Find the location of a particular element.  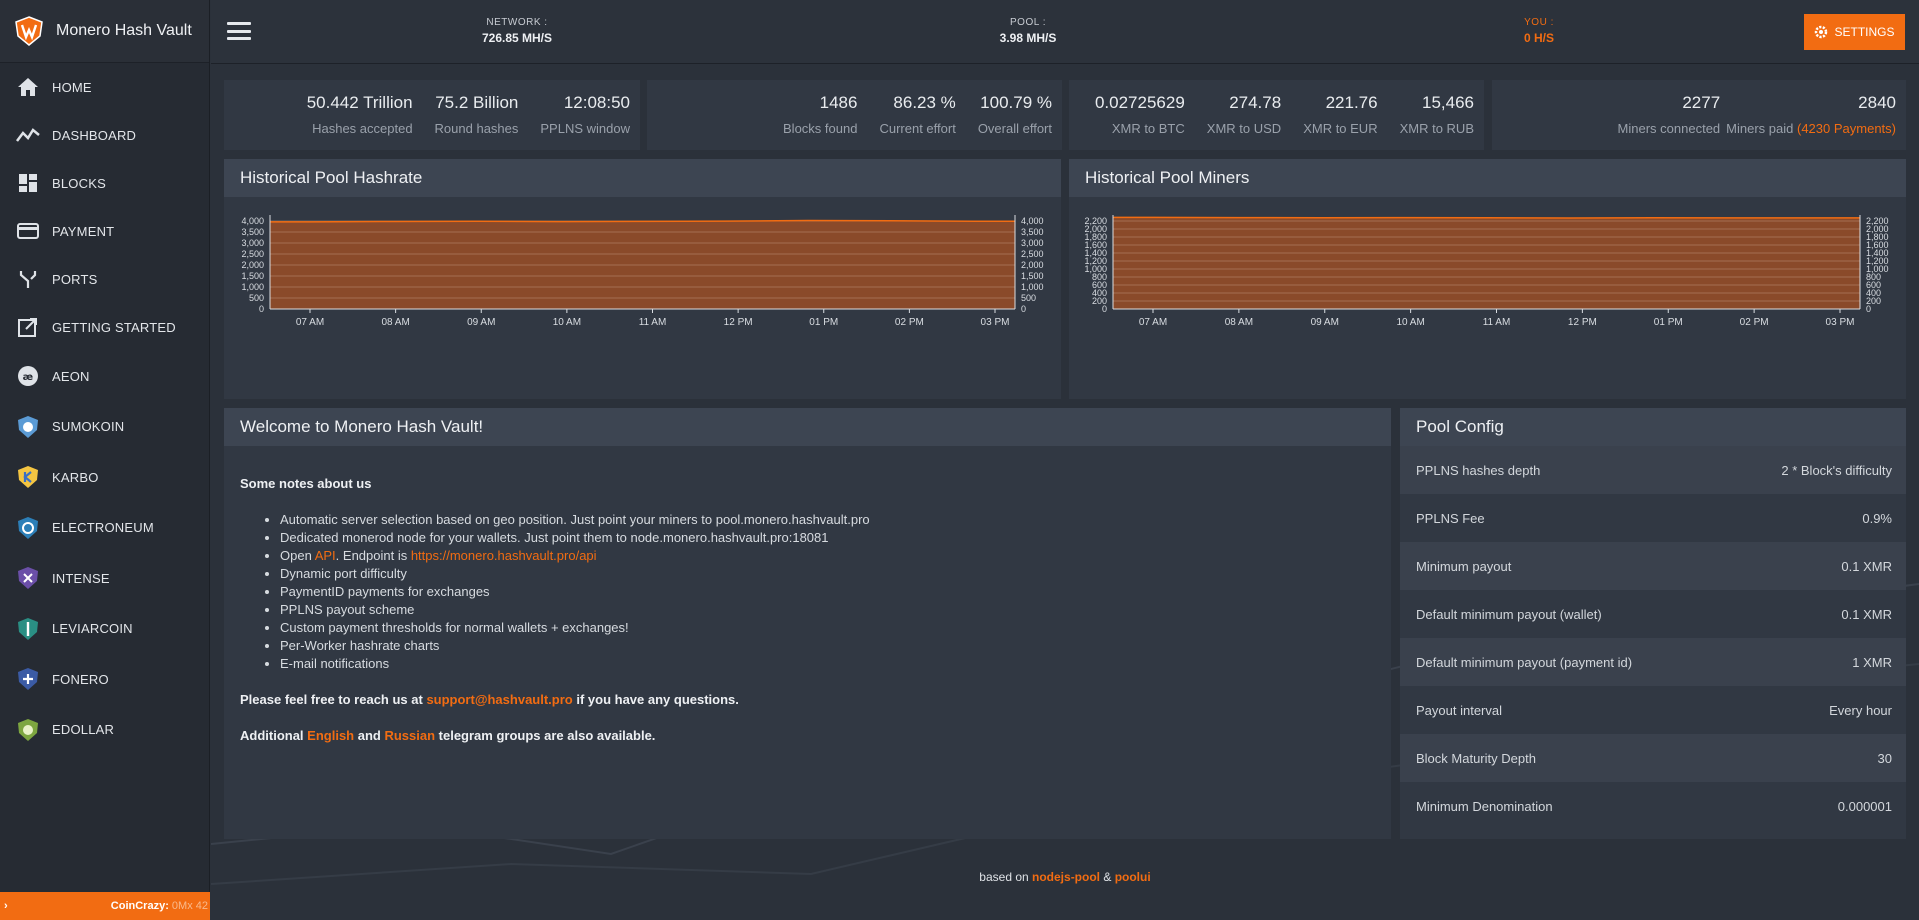

stat-label: XMR to USD is located at coordinates (1244, 128).